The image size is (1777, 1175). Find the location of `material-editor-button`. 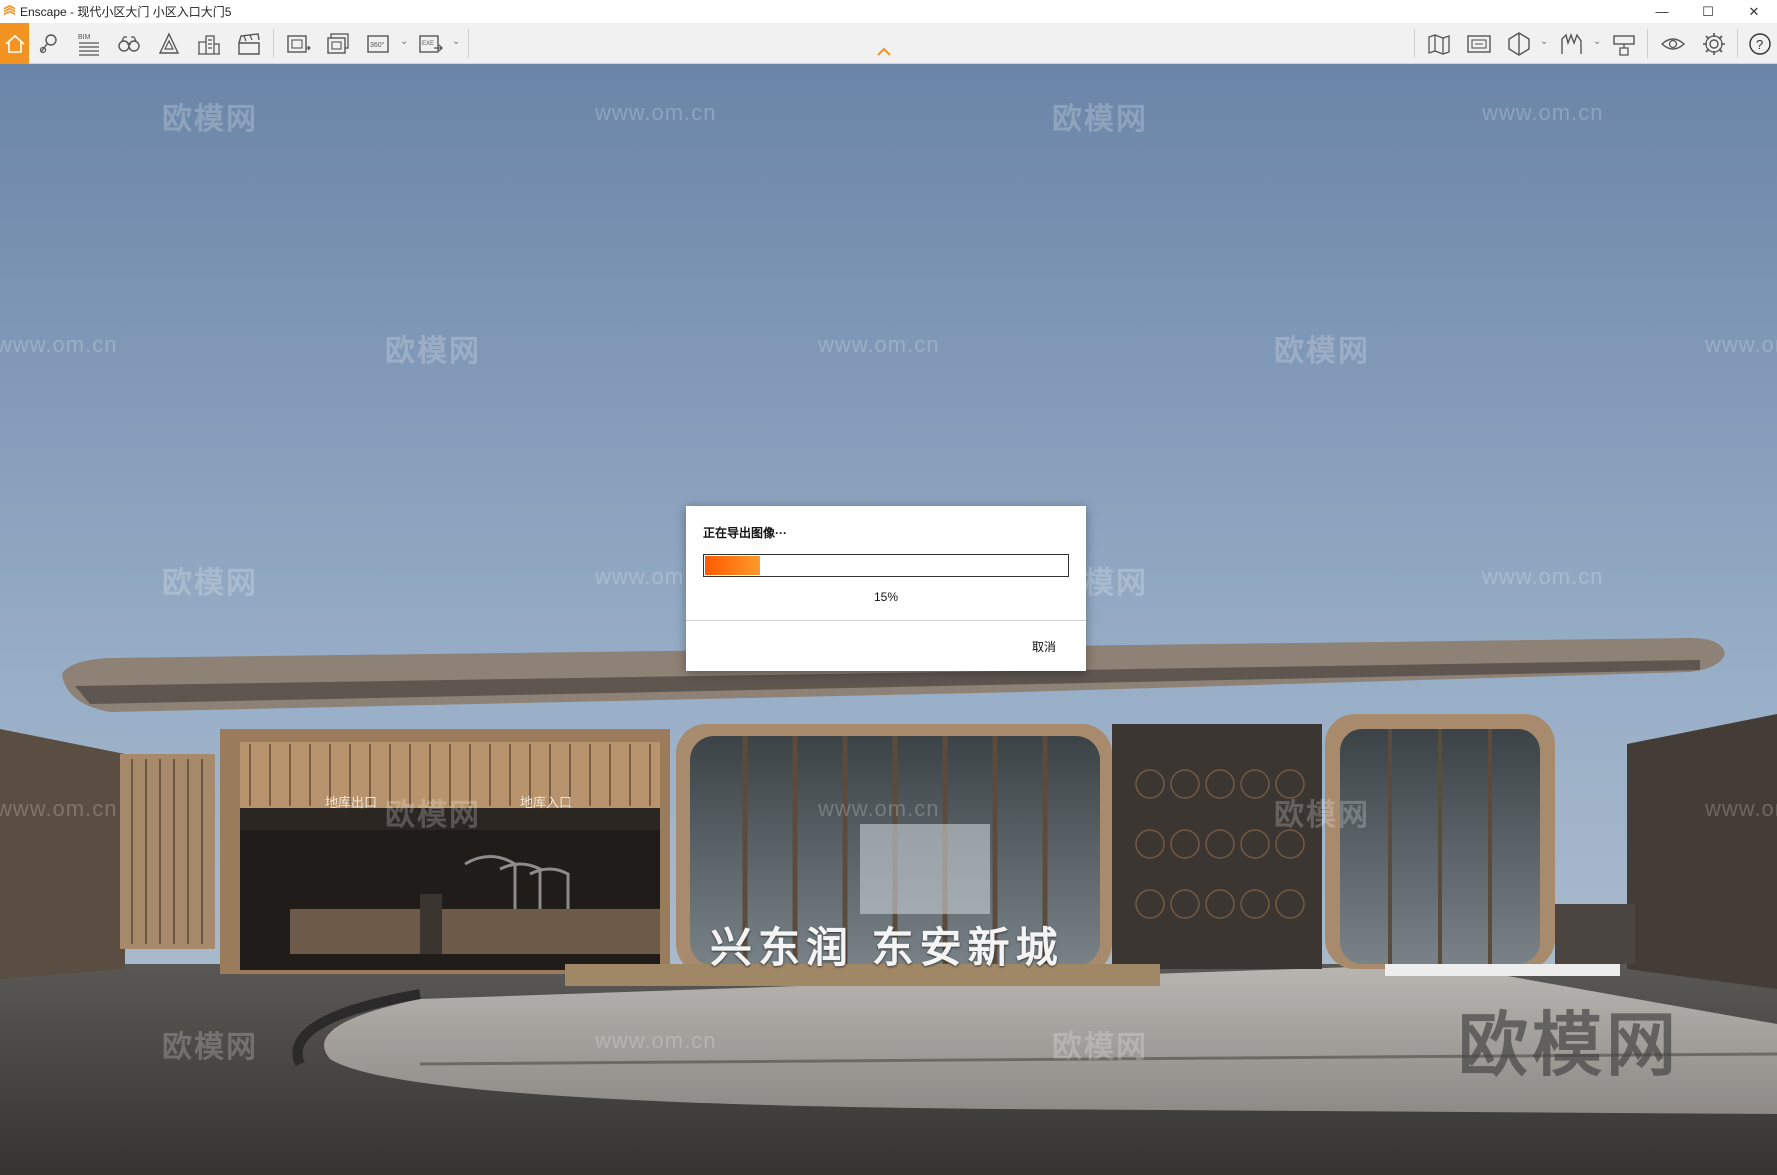

material-editor-button is located at coordinates (1624, 43).